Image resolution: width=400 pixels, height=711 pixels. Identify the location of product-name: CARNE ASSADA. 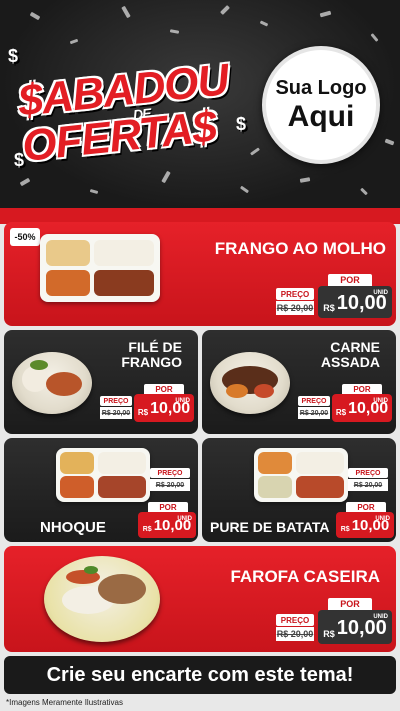
(350, 355).